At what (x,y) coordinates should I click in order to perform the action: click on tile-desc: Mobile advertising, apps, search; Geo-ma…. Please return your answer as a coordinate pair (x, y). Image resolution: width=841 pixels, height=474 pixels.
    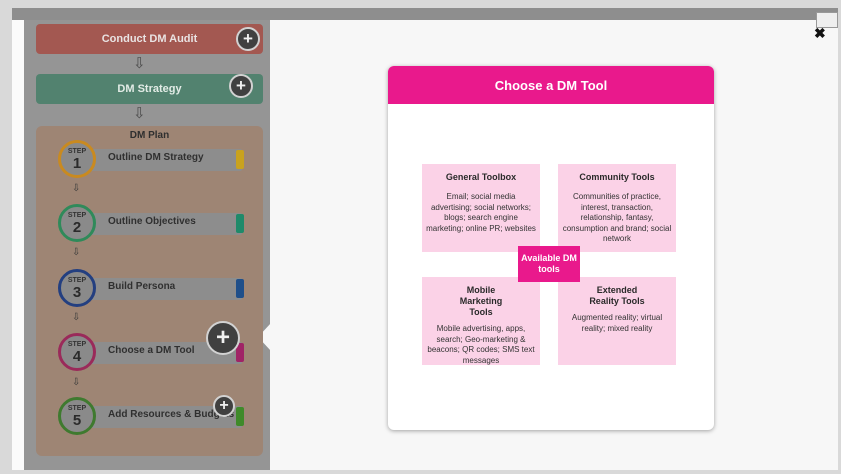
    Looking at the image, I should click on (481, 344).